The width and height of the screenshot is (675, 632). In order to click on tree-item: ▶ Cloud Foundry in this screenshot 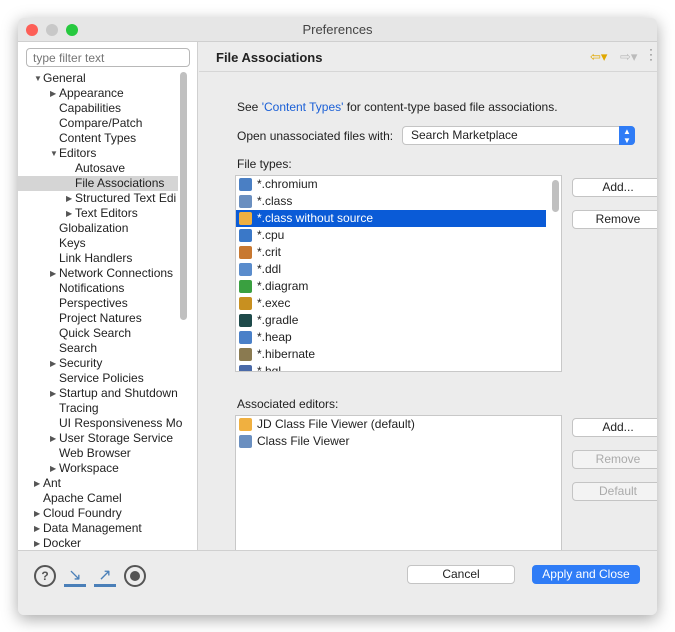, I will do `click(98, 513)`.